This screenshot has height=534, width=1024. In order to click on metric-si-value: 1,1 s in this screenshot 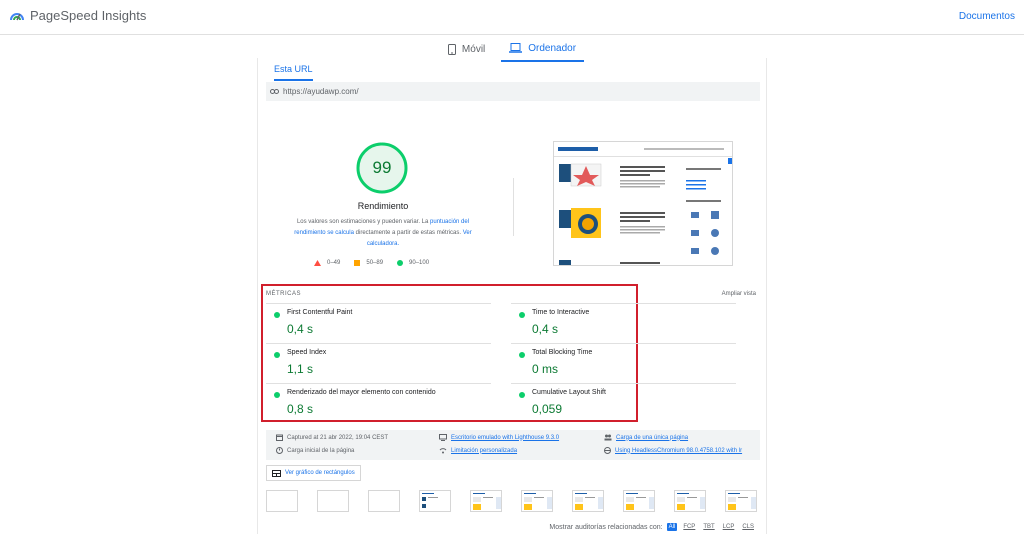, I will do `click(300, 369)`.